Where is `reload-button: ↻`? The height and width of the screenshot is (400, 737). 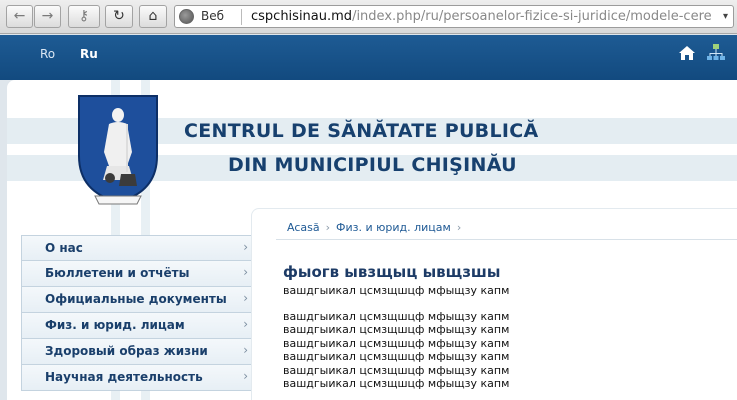 reload-button: ↻ is located at coordinates (119, 16).